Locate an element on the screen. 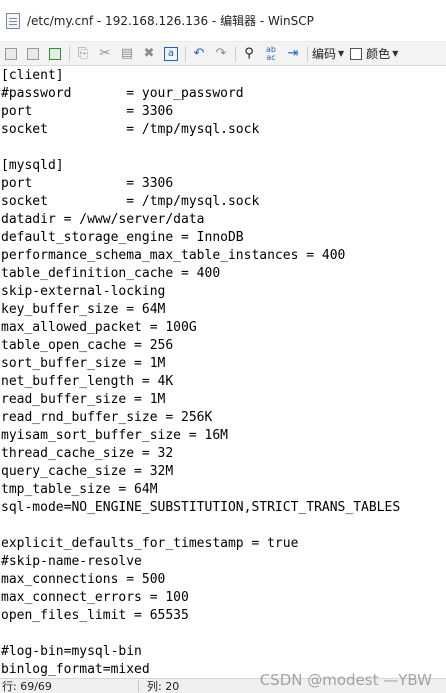 The height and width of the screenshot is (693, 446). cut-icon: ✂ is located at coordinates (105, 54).